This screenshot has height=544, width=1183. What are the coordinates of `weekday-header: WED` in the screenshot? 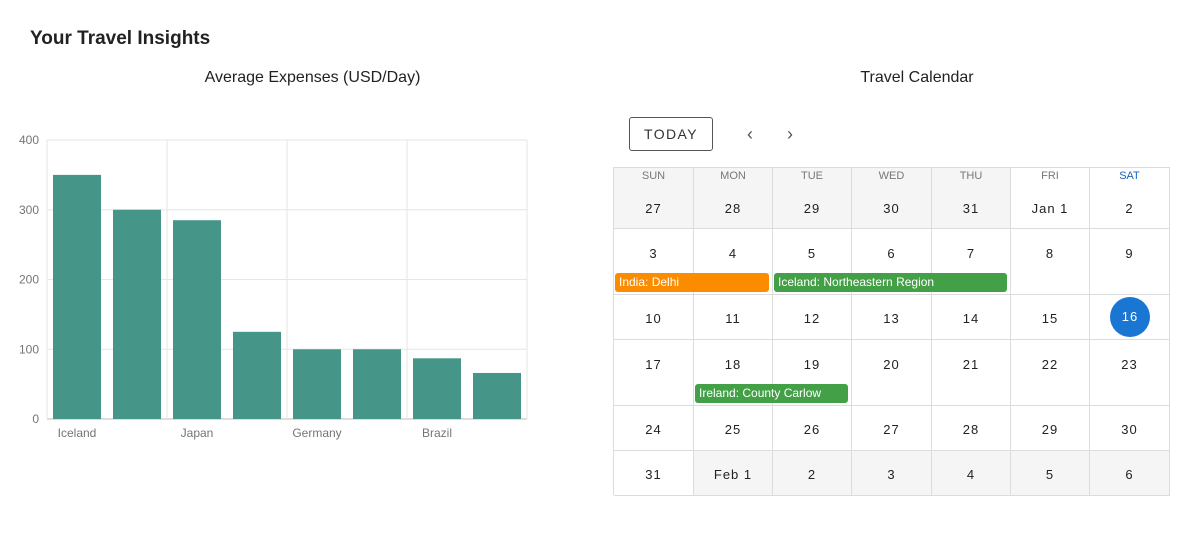 It's located at (891, 176).